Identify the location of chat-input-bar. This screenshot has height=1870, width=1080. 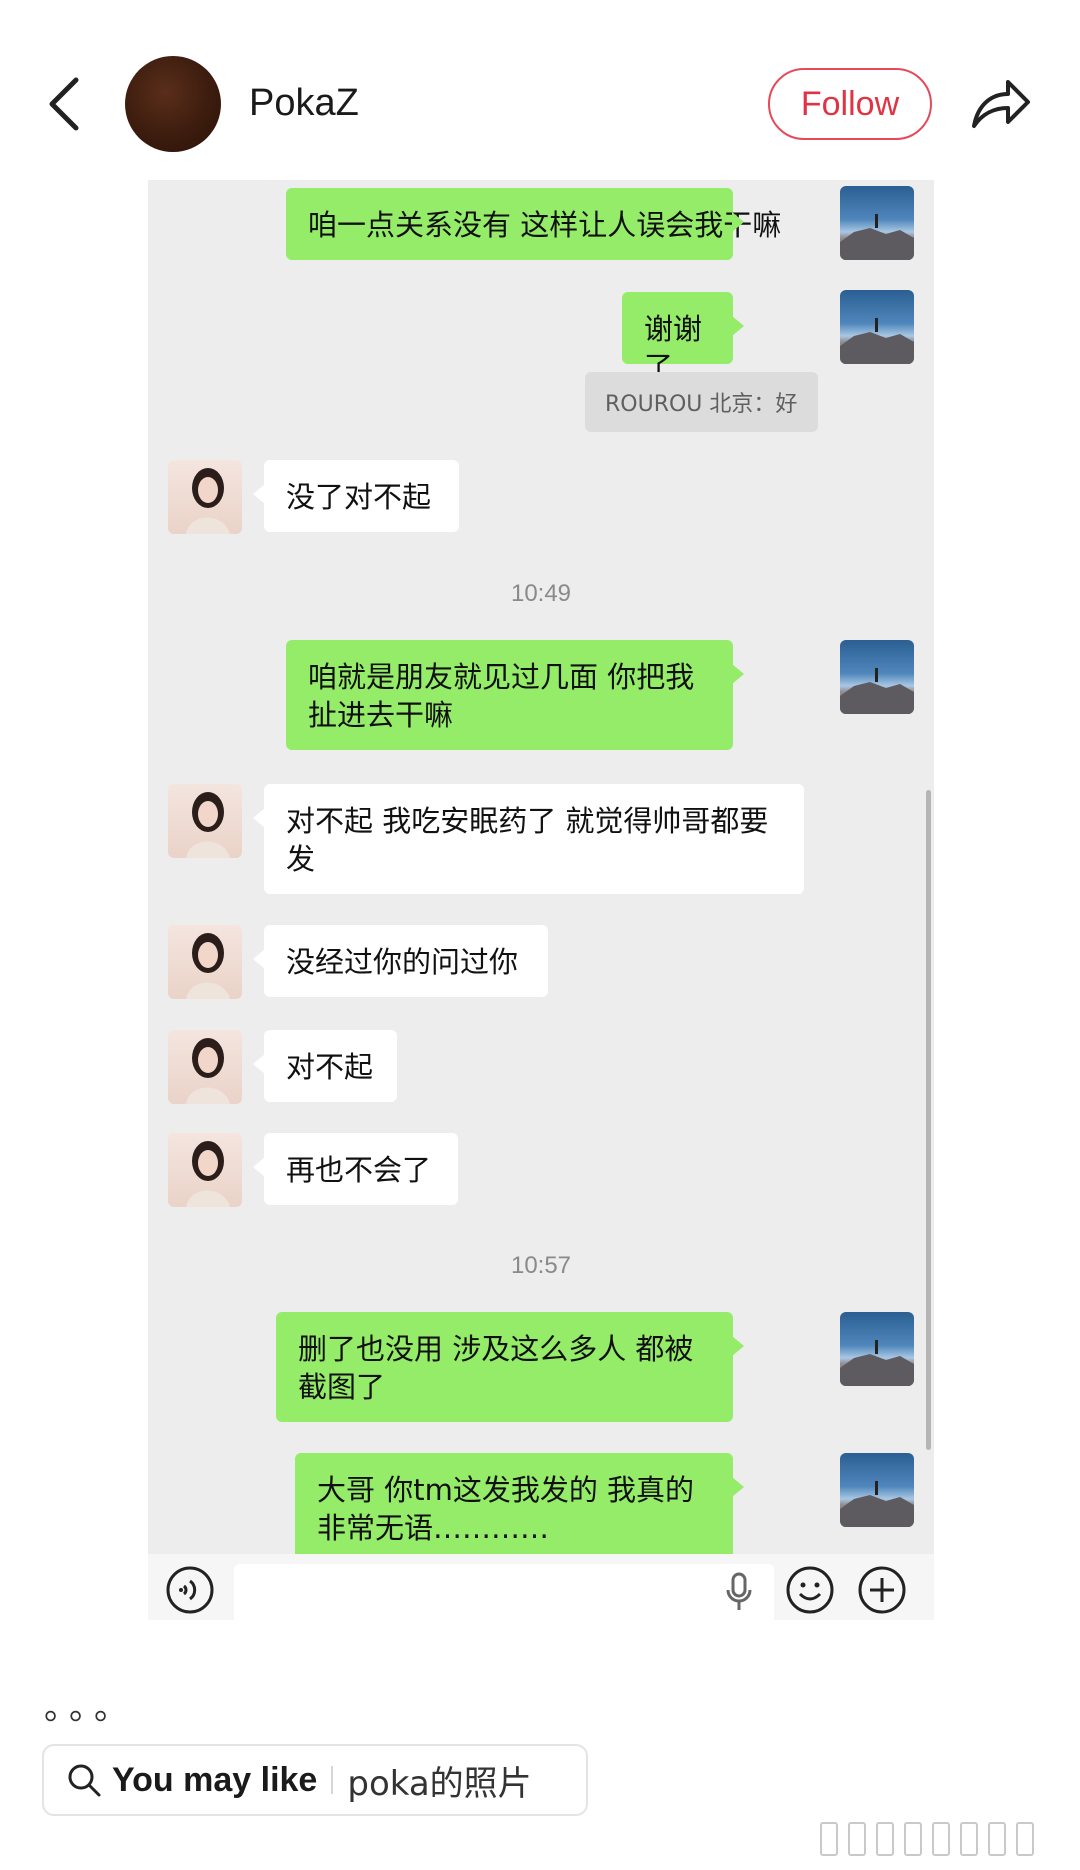
(541, 1587).